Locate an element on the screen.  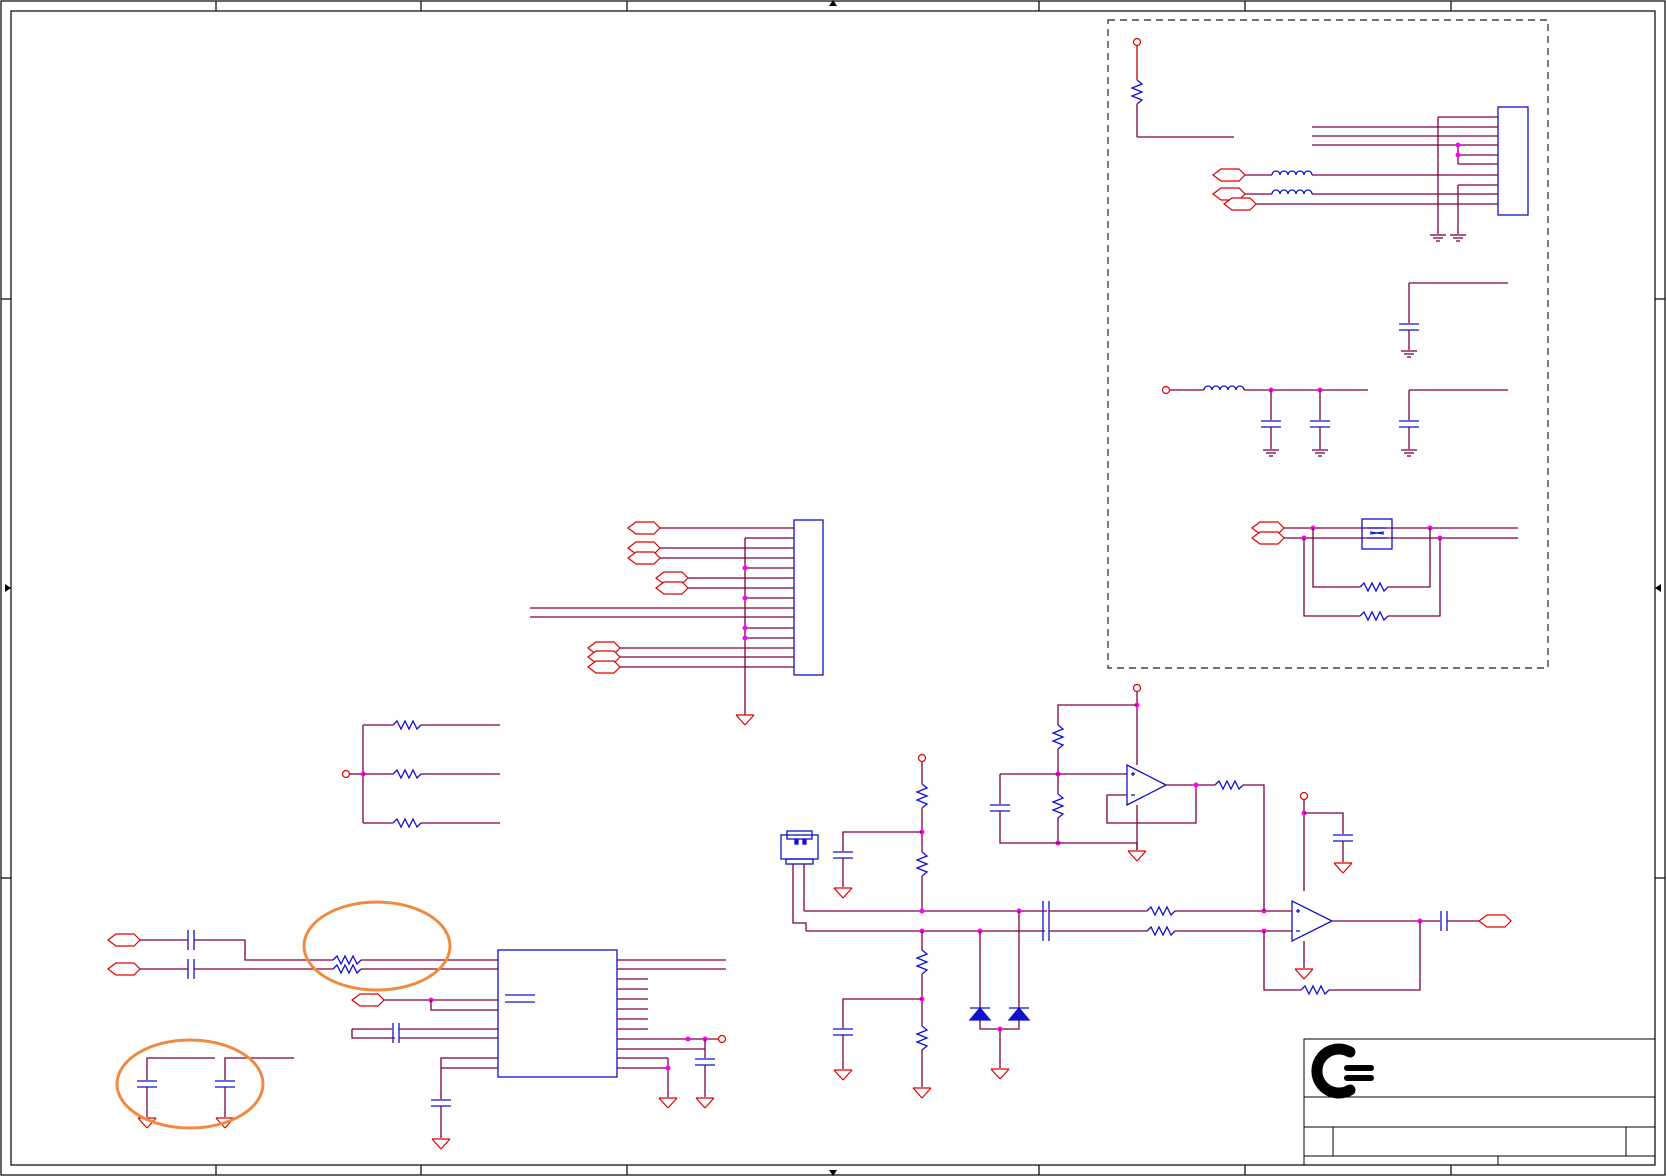
highlight-ellipse-resistors is located at coordinates (377, 946).